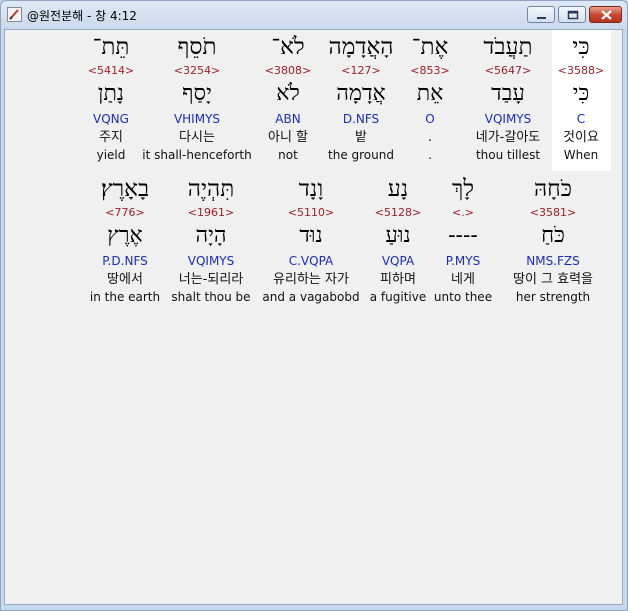 The width and height of the screenshot is (628, 611). Describe the element at coordinates (211, 235) in the screenshot. I see `lemma: הָיָה` at that location.